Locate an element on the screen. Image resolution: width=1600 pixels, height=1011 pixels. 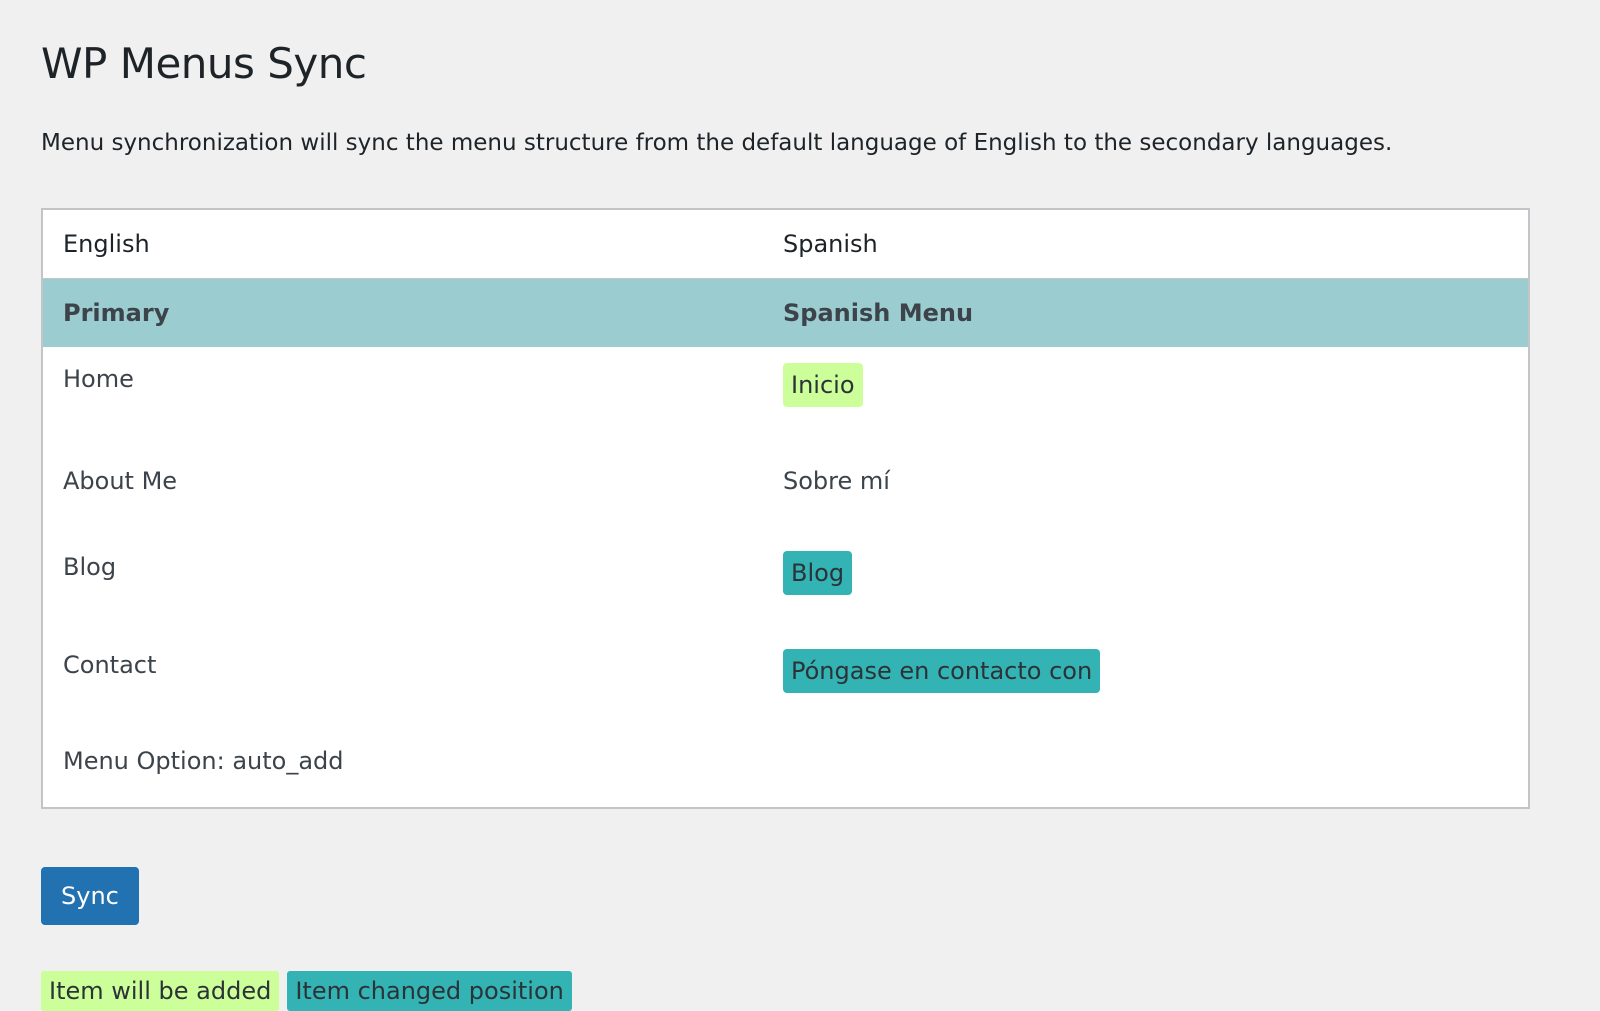
english-item: Home is located at coordinates (98, 379).